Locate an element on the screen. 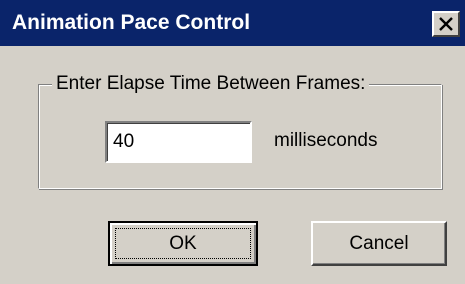 The height and width of the screenshot is (284, 465). close-icon is located at coordinates (446, 24).